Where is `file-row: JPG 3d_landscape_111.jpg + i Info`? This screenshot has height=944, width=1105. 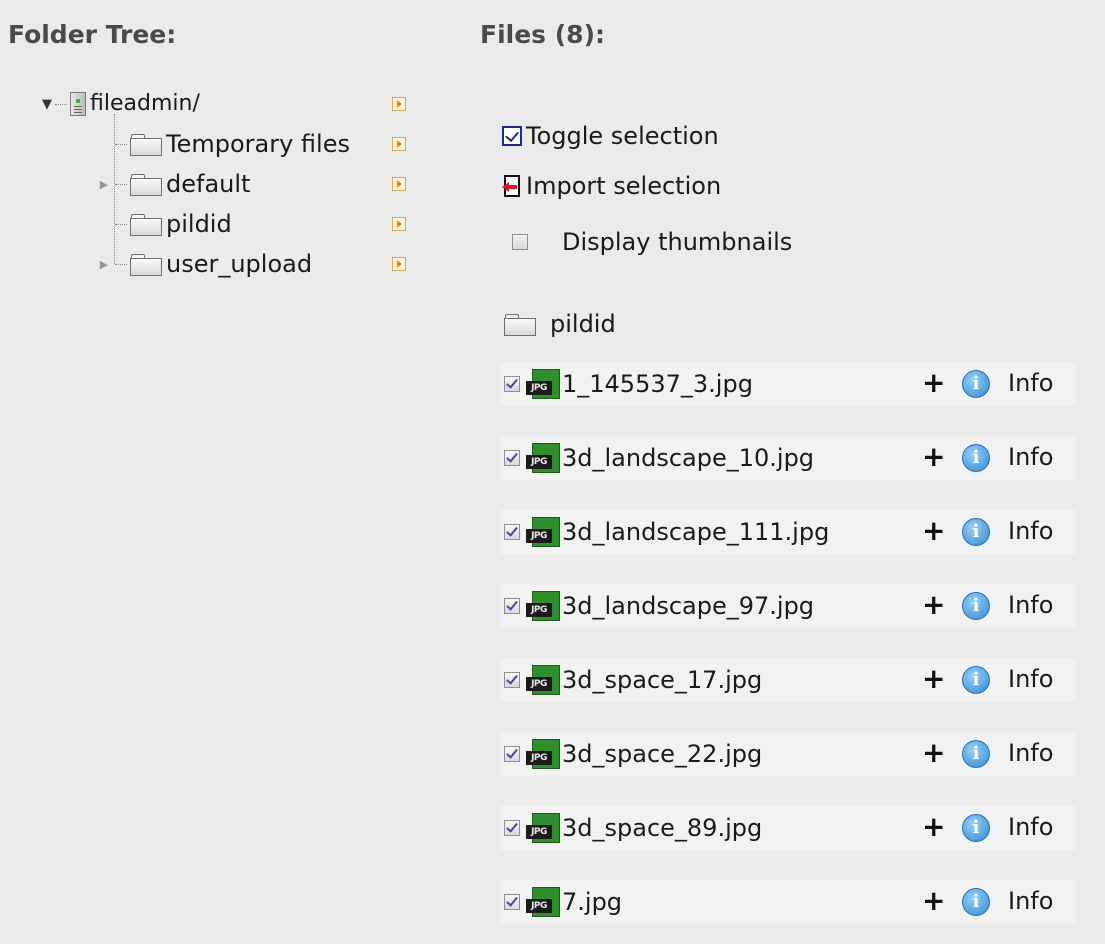 file-row: JPG 3d_landscape_111.jpg + i Info is located at coordinates (788, 532).